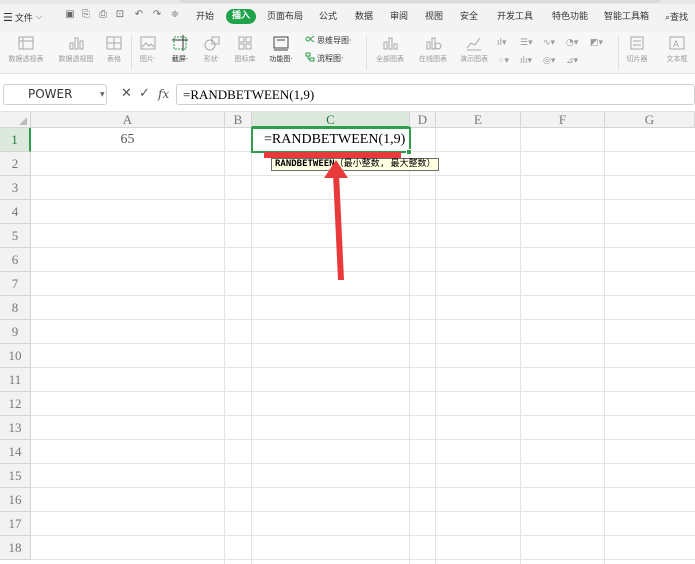  Describe the element at coordinates (650, 120) in the screenshot. I see `column-header-g: G` at that location.